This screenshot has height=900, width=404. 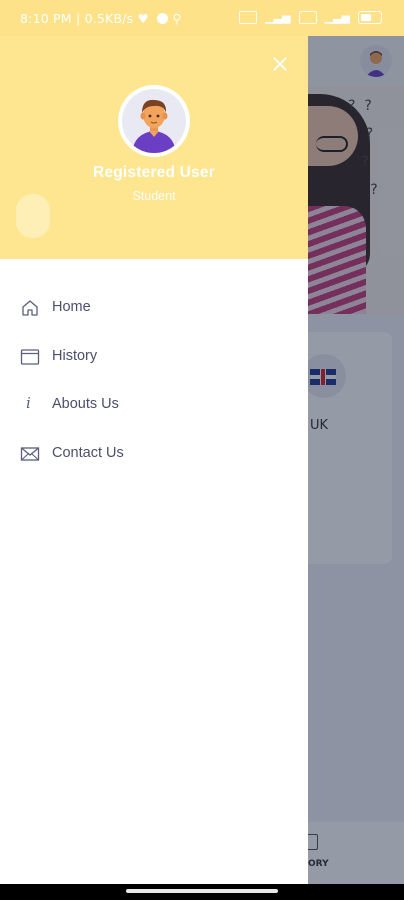 I want to click on wifi-icon, so click(x=307, y=17).